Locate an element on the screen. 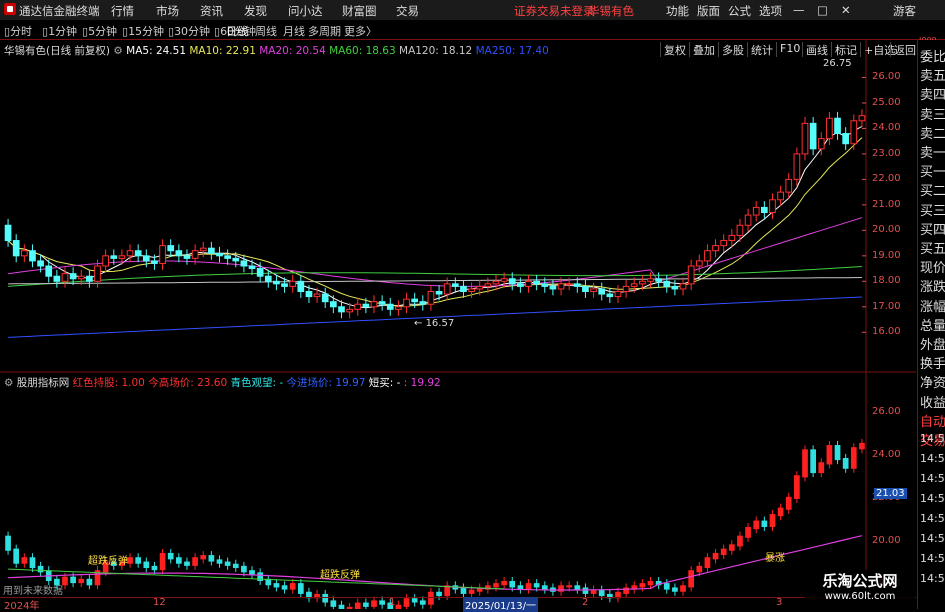  menu-wealth: 财富圈 is located at coordinates (359, 11).